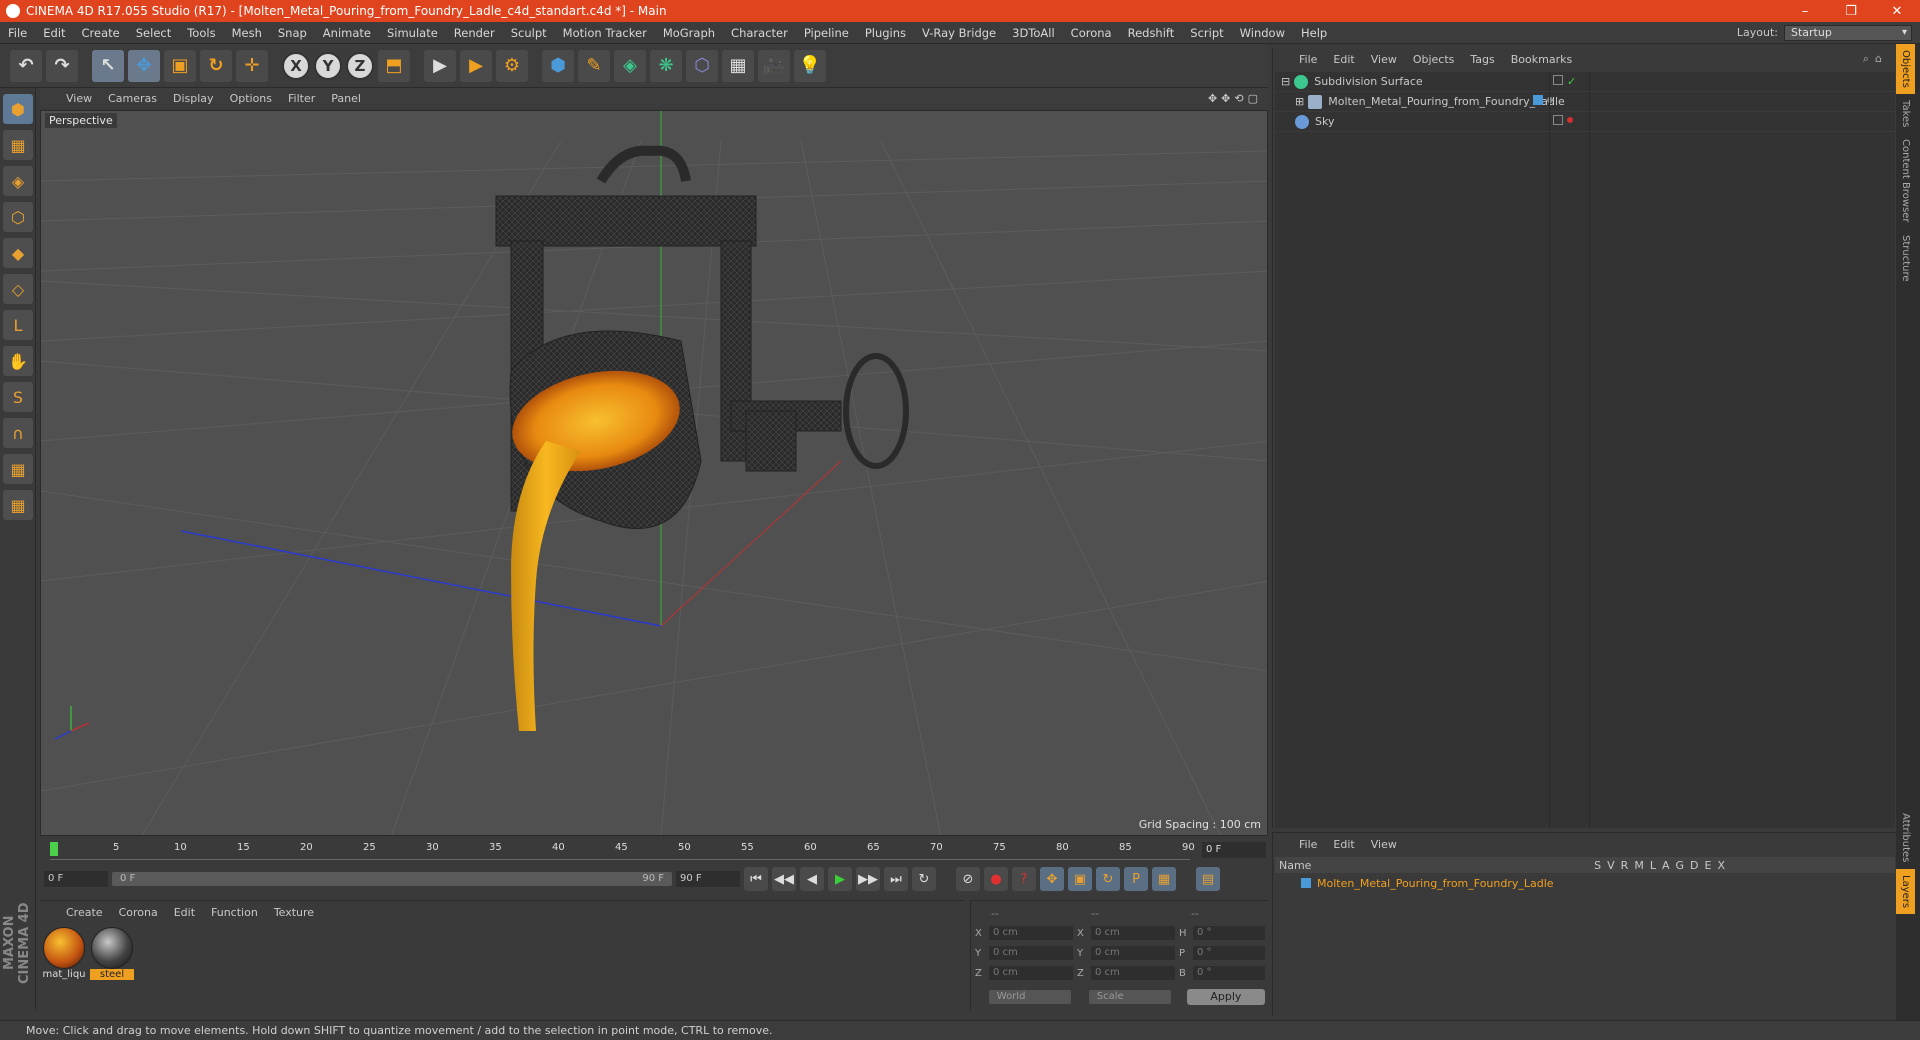  Describe the element at coordinates (1625, 865) in the screenshot. I see `column-render: R` at that location.